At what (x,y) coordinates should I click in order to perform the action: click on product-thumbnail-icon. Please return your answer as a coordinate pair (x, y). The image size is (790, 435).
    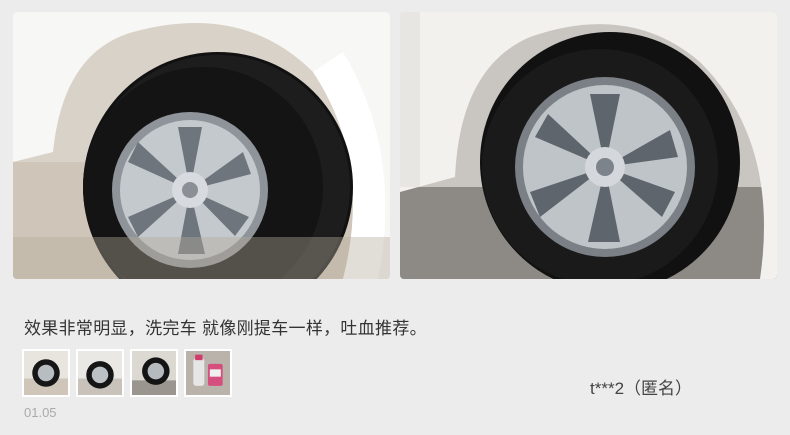
    Looking at the image, I should click on (208, 373).